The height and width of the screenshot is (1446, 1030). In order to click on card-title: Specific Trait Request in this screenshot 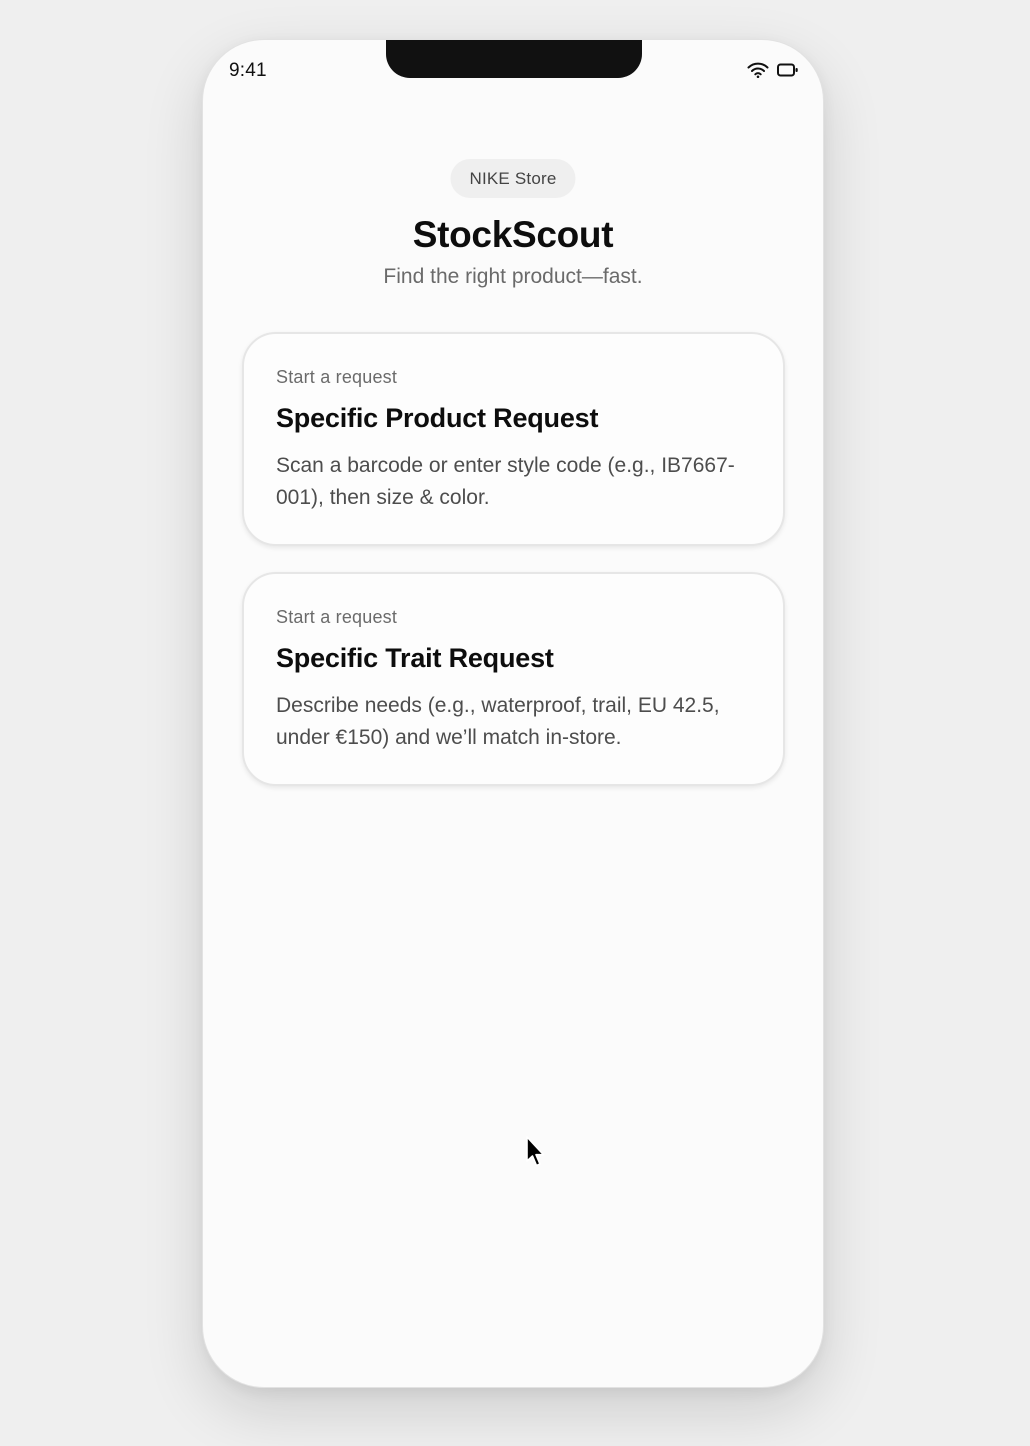, I will do `click(415, 658)`.